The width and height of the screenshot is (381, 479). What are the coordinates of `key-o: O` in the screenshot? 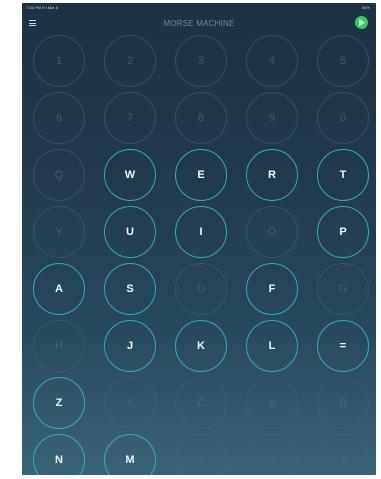 It's located at (272, 232).